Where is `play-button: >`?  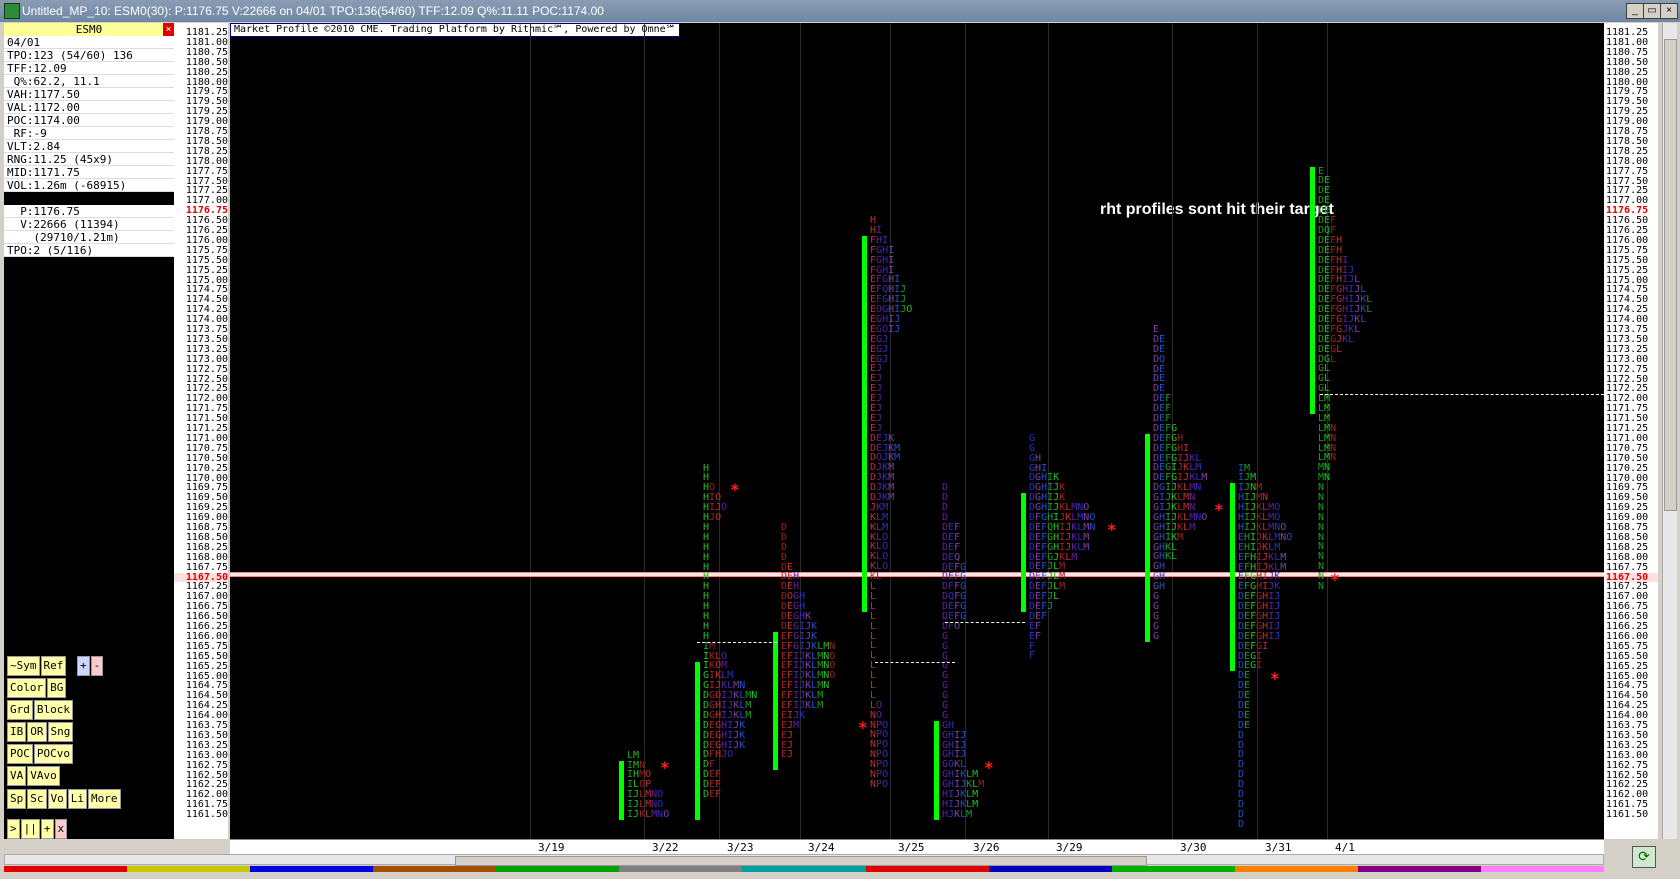 play-button: > is located at coordinates (13, 829).